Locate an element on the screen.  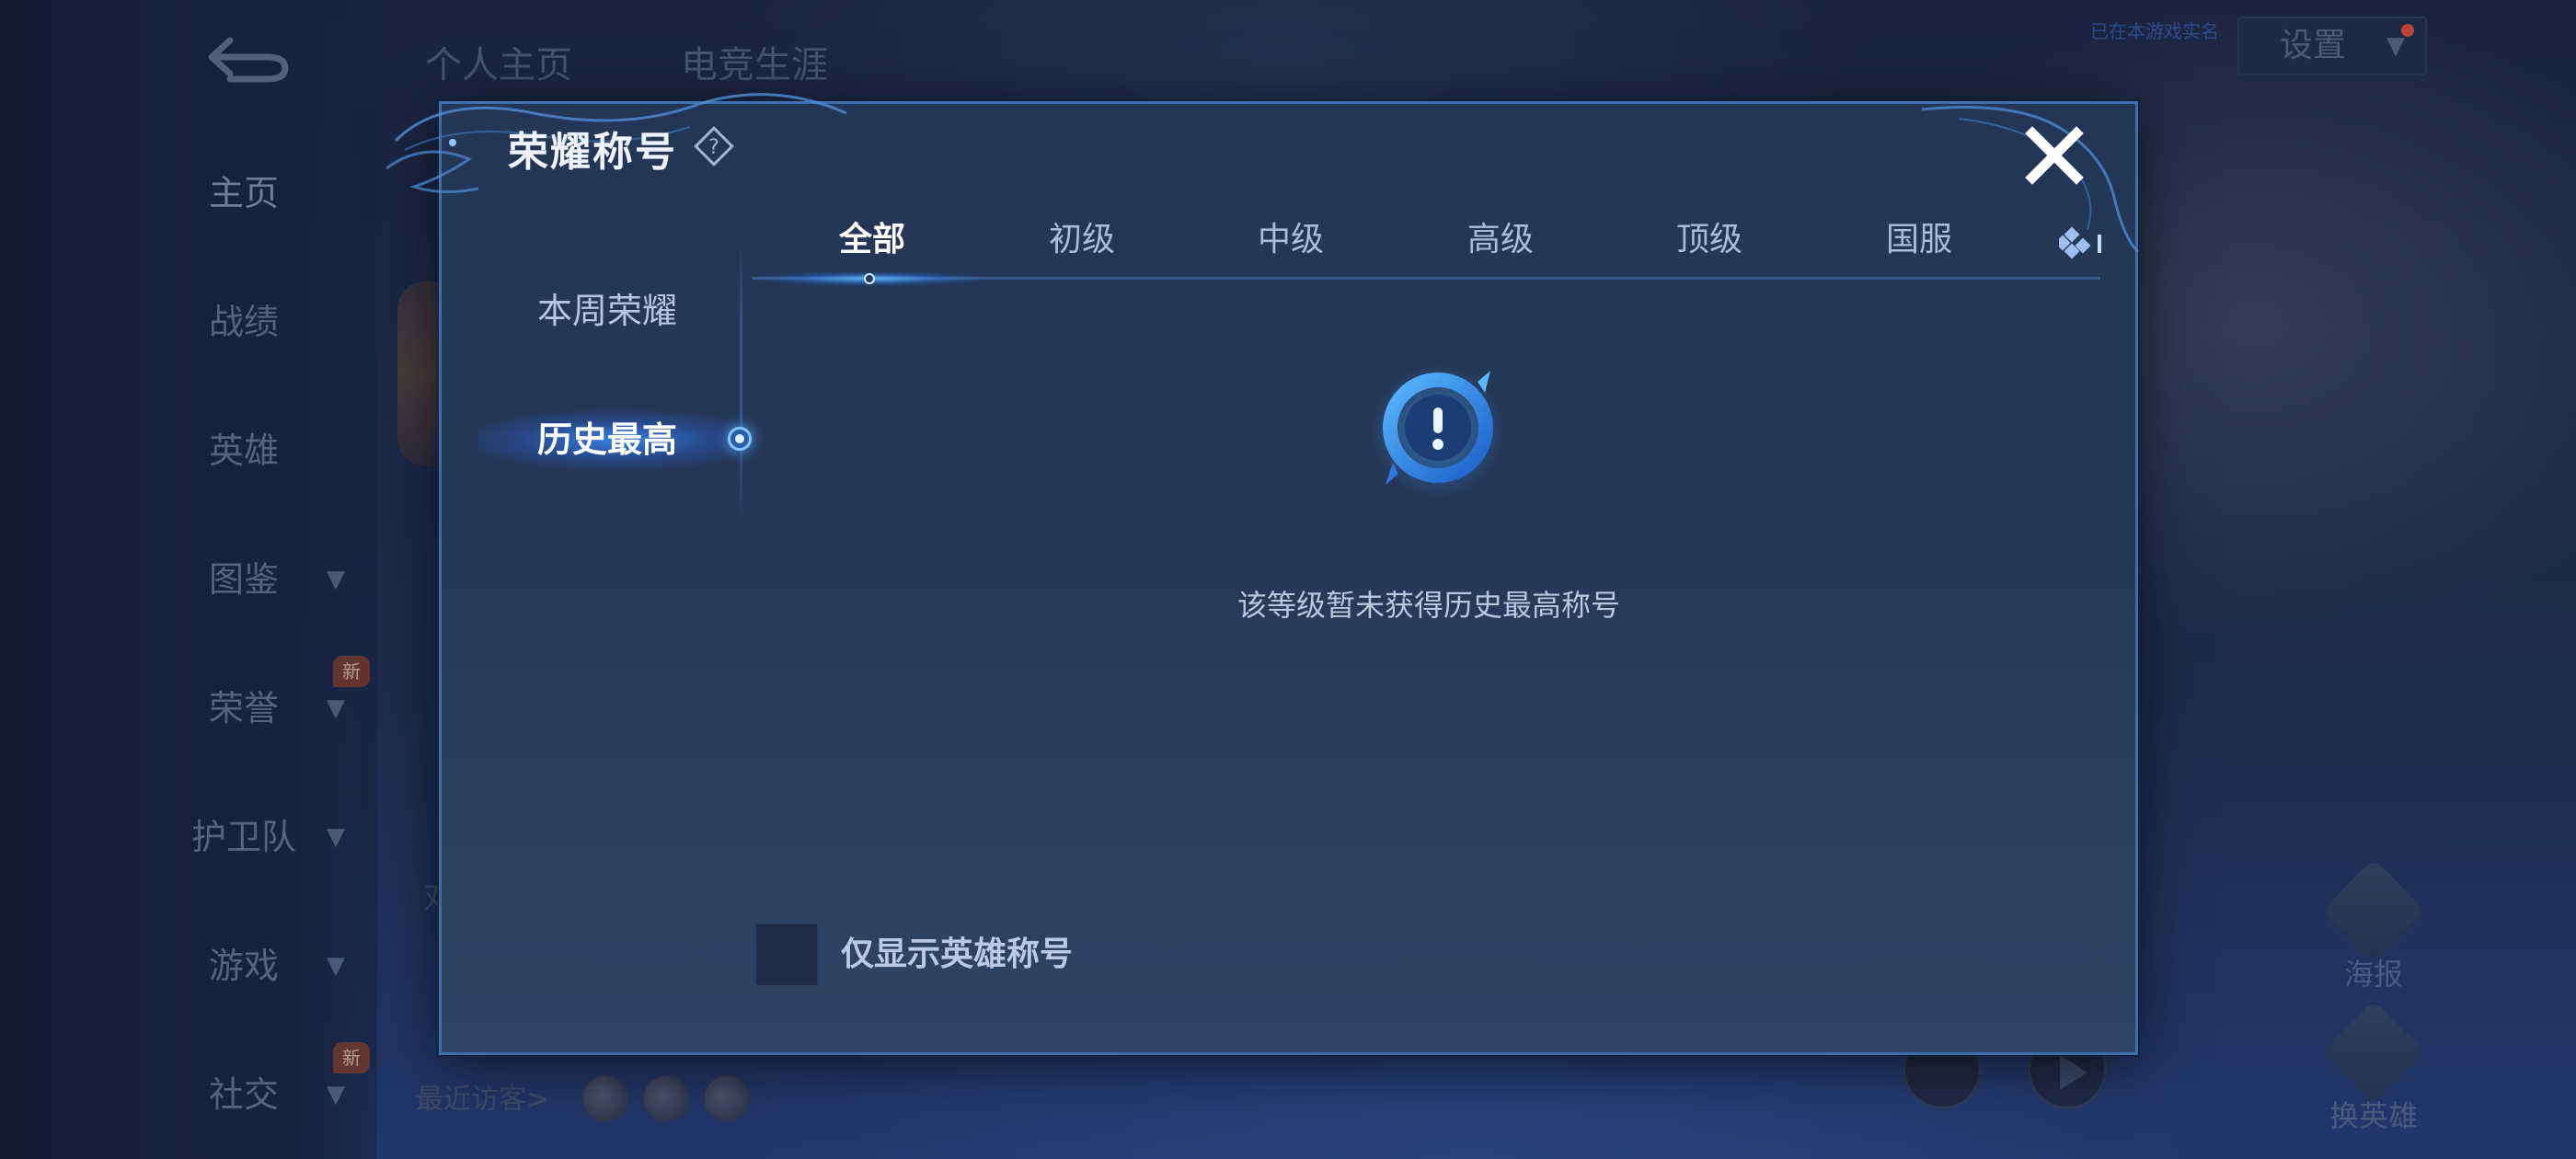
nav-item-label: 英雄 is located at coordinates (243, 450).